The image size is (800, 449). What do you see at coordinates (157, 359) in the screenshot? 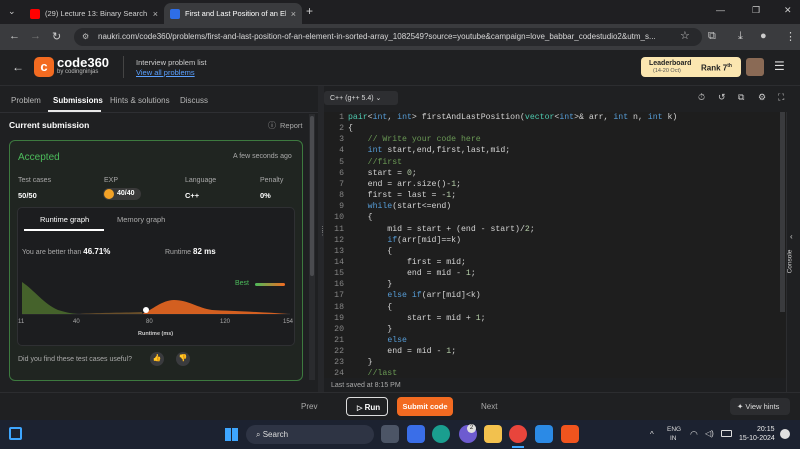
I see `thumbs-up-button: 👍` at bounding box center [157, 359].